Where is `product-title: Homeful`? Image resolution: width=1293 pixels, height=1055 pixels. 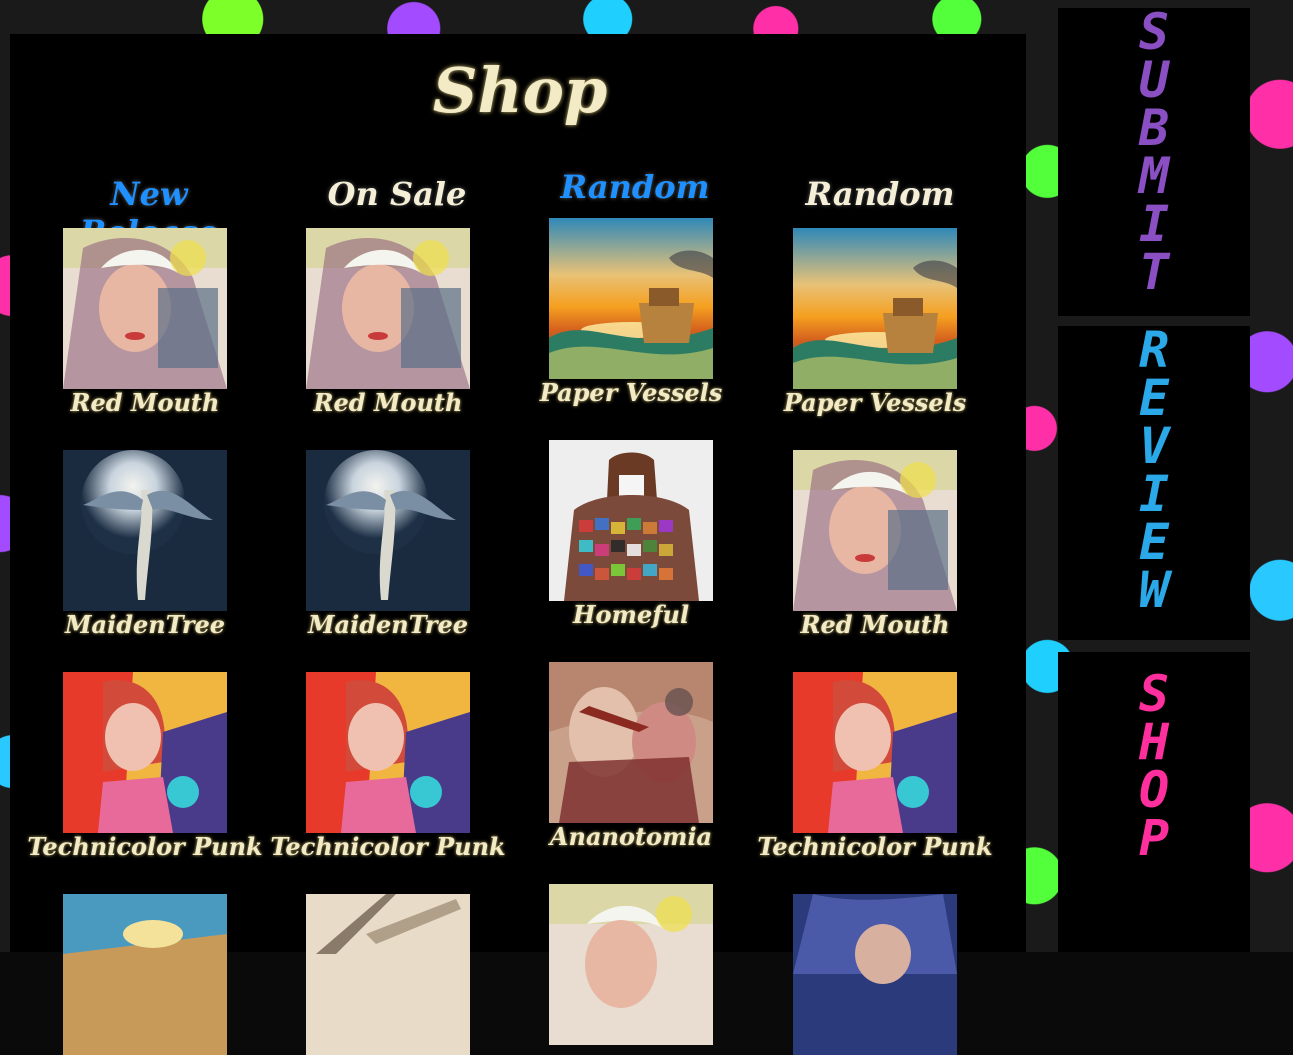 product-title: Homeful is located at coordinates (631, 614).